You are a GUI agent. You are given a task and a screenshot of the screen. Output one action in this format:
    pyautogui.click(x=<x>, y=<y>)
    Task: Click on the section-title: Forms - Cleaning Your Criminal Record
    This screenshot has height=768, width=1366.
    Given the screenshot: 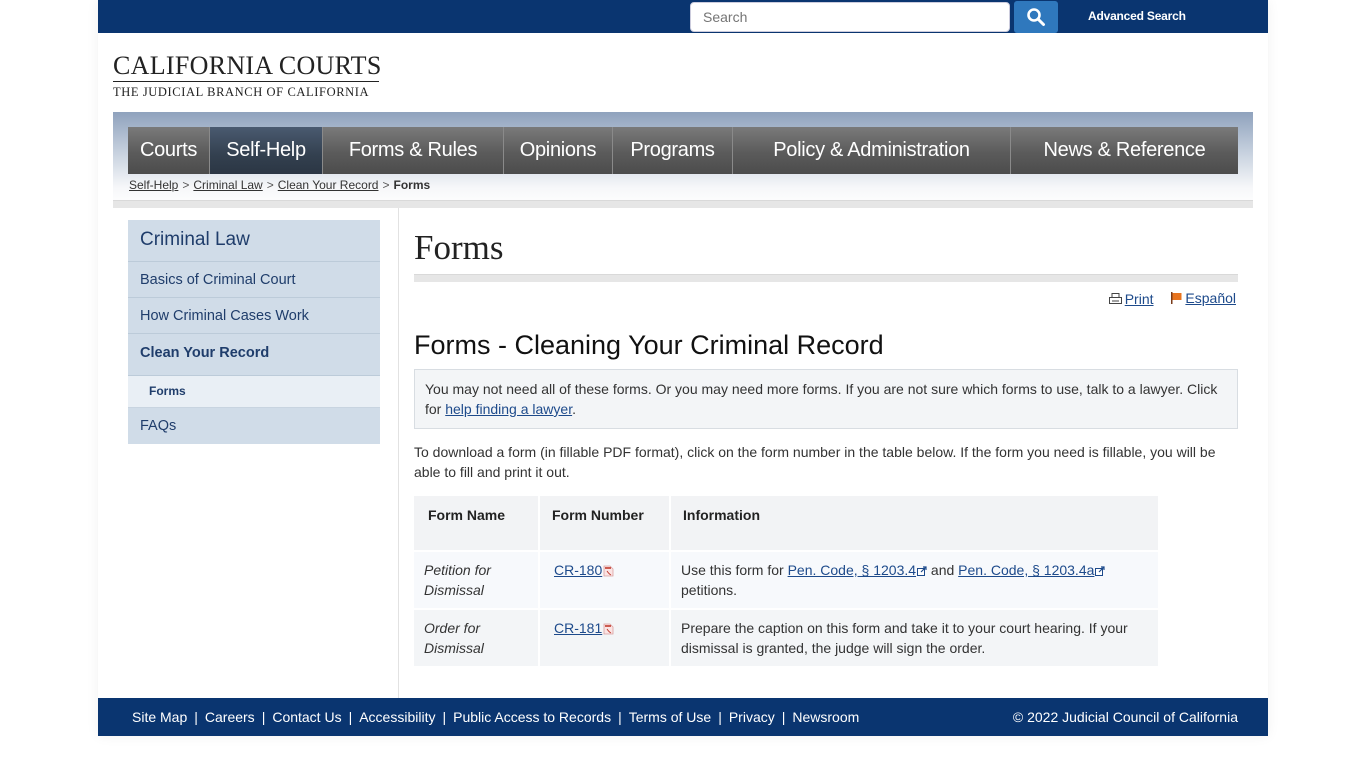 What is the action you would take?
    pyautogui.click(x=649, y=345)
    